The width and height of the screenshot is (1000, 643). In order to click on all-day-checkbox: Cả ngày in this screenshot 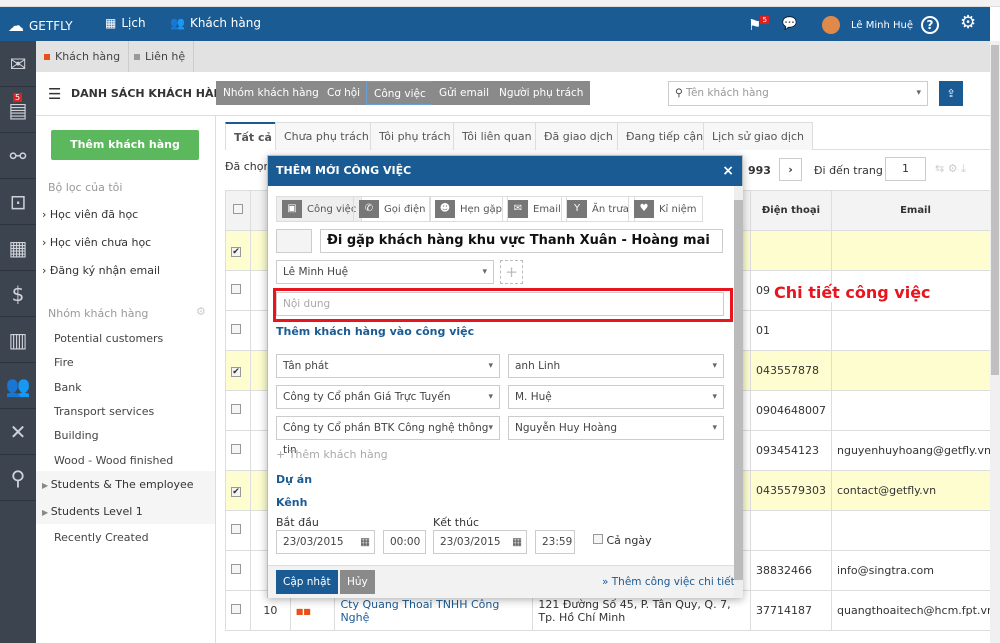, I will do `click(622, 540)`.